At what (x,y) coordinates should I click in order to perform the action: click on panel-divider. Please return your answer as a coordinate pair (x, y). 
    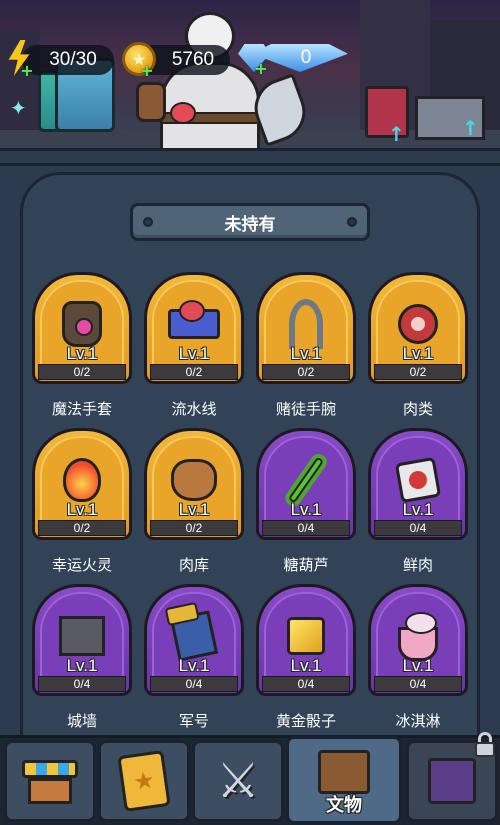
    Looking at the image, I should click on (250, 157).